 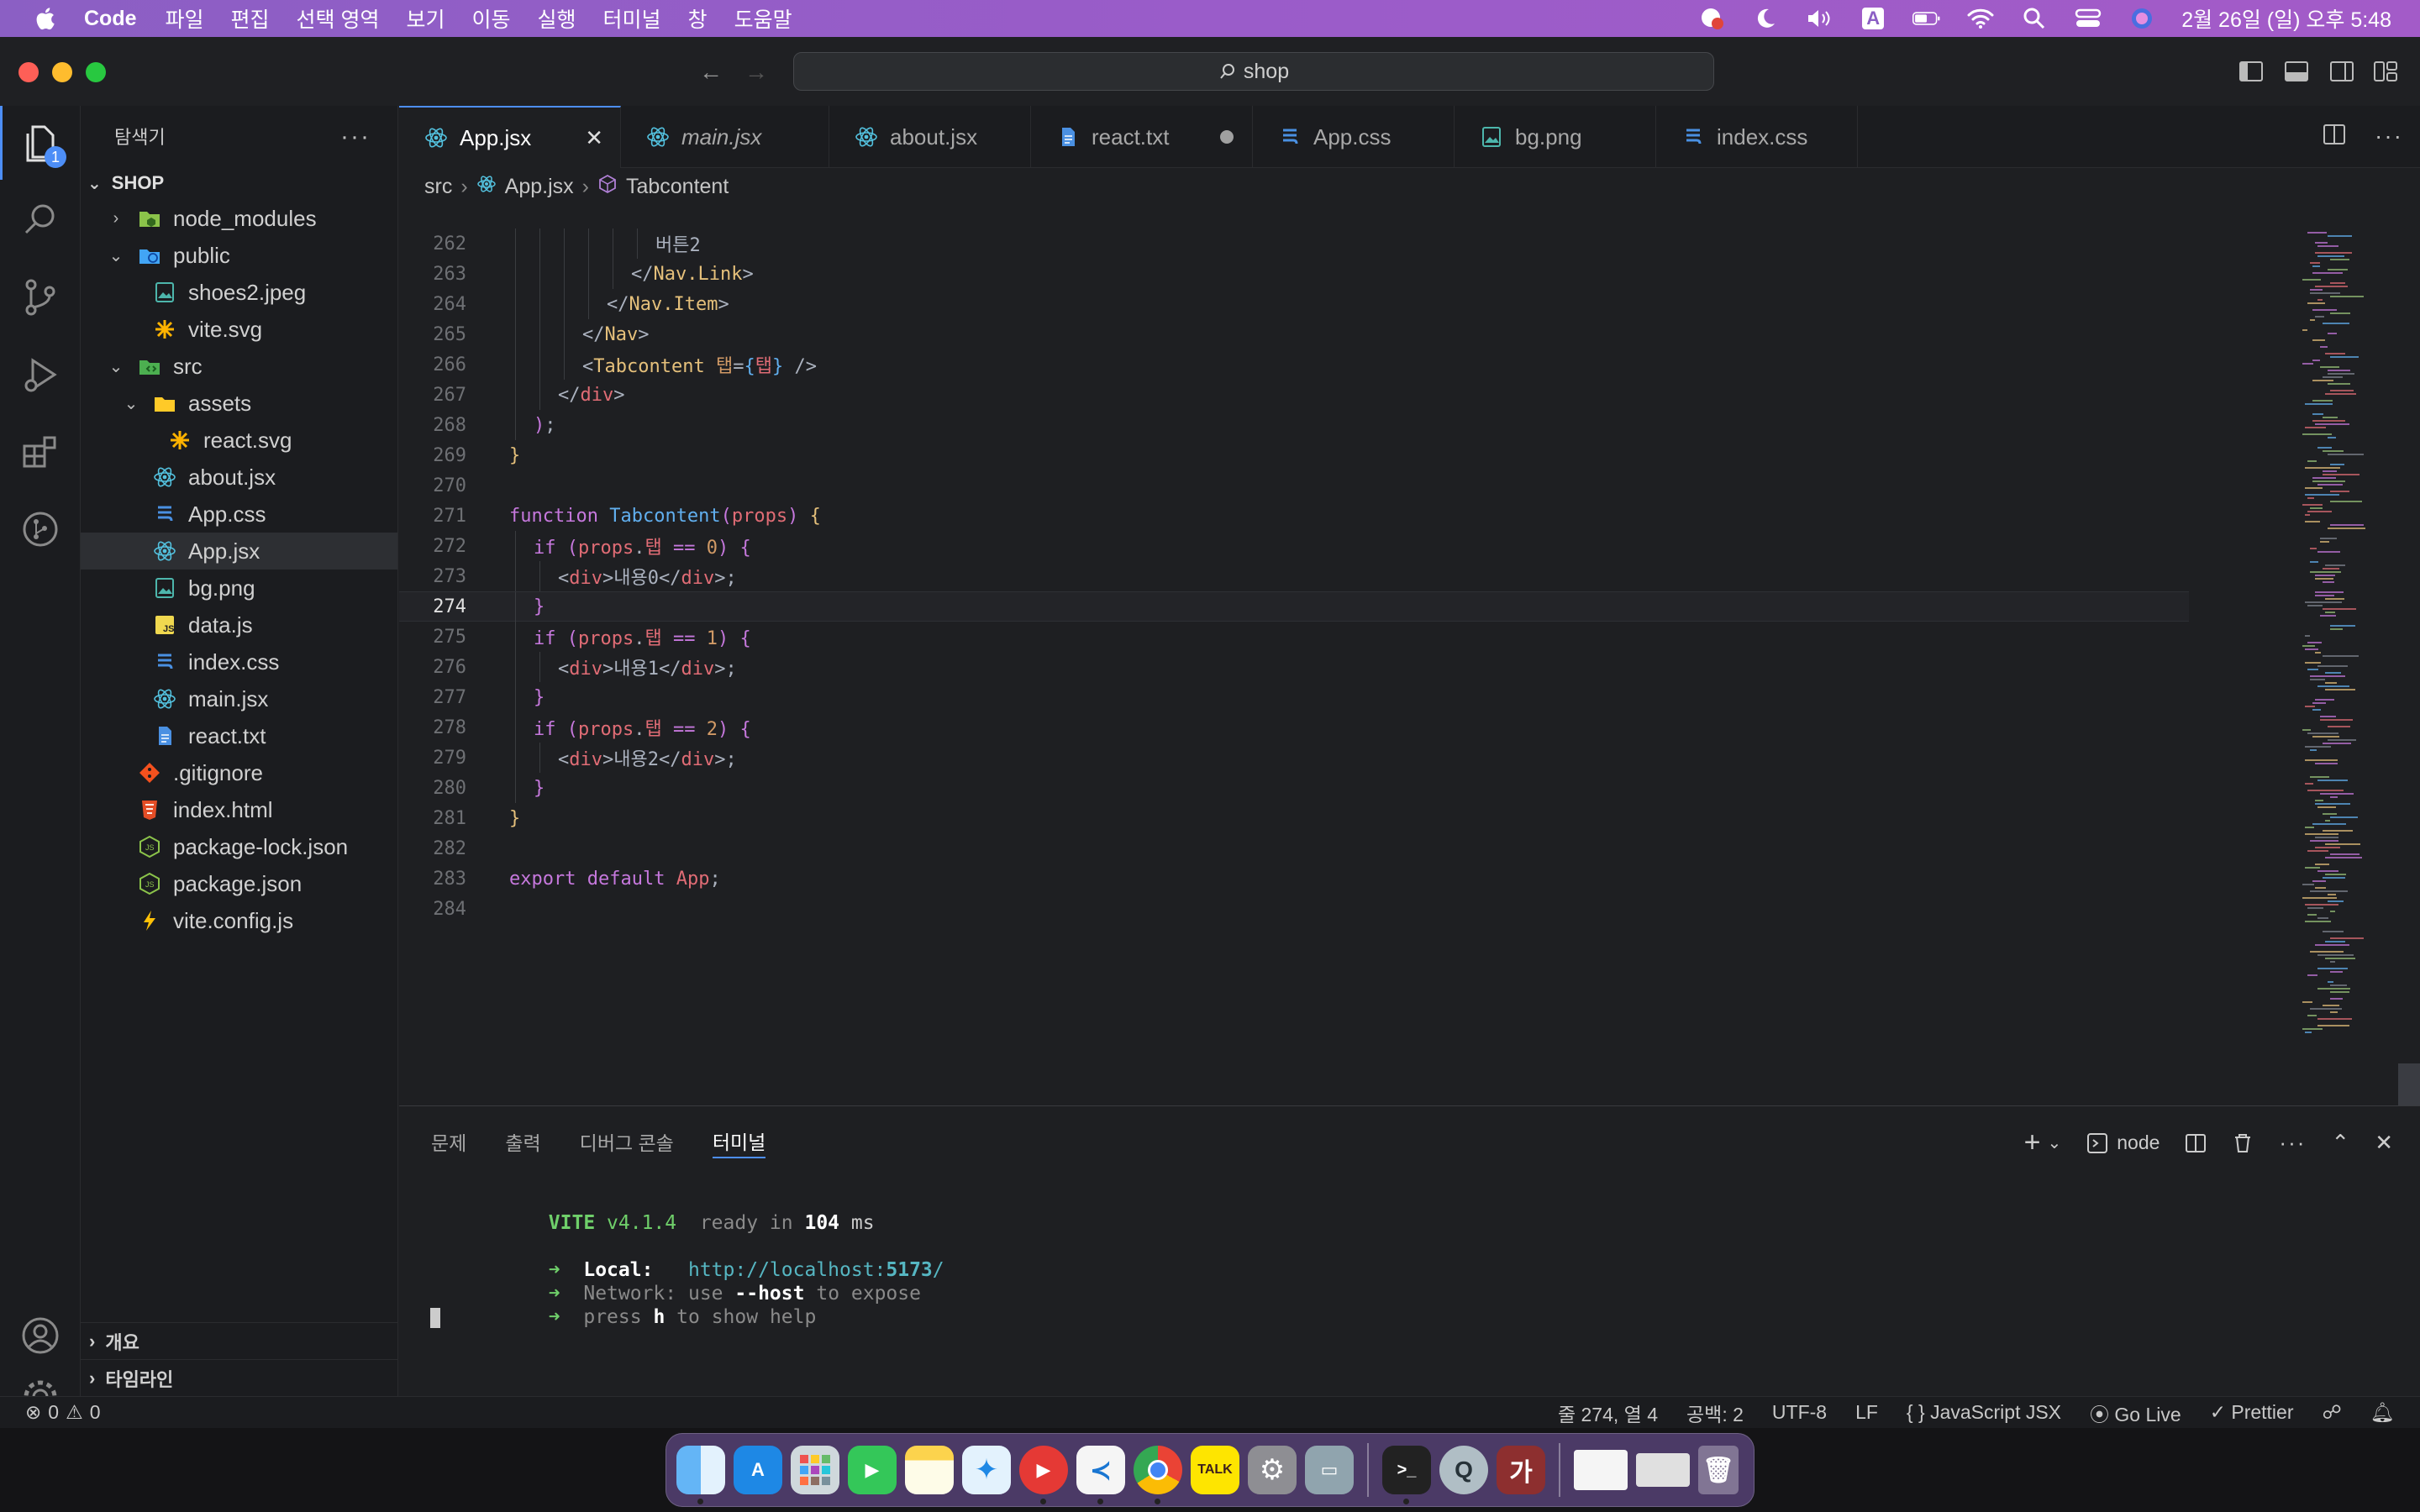 I want to click on extensions-activity, so click(x=40, y=452).